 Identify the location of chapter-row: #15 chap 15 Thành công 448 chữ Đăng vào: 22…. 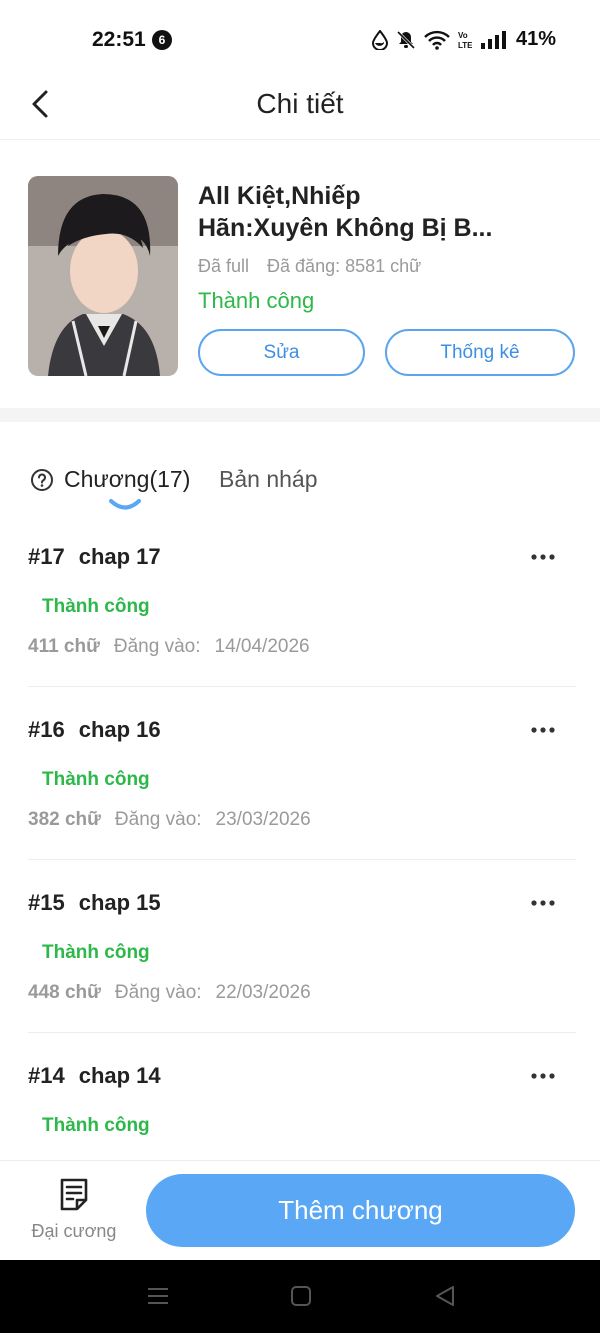
(302, 946).